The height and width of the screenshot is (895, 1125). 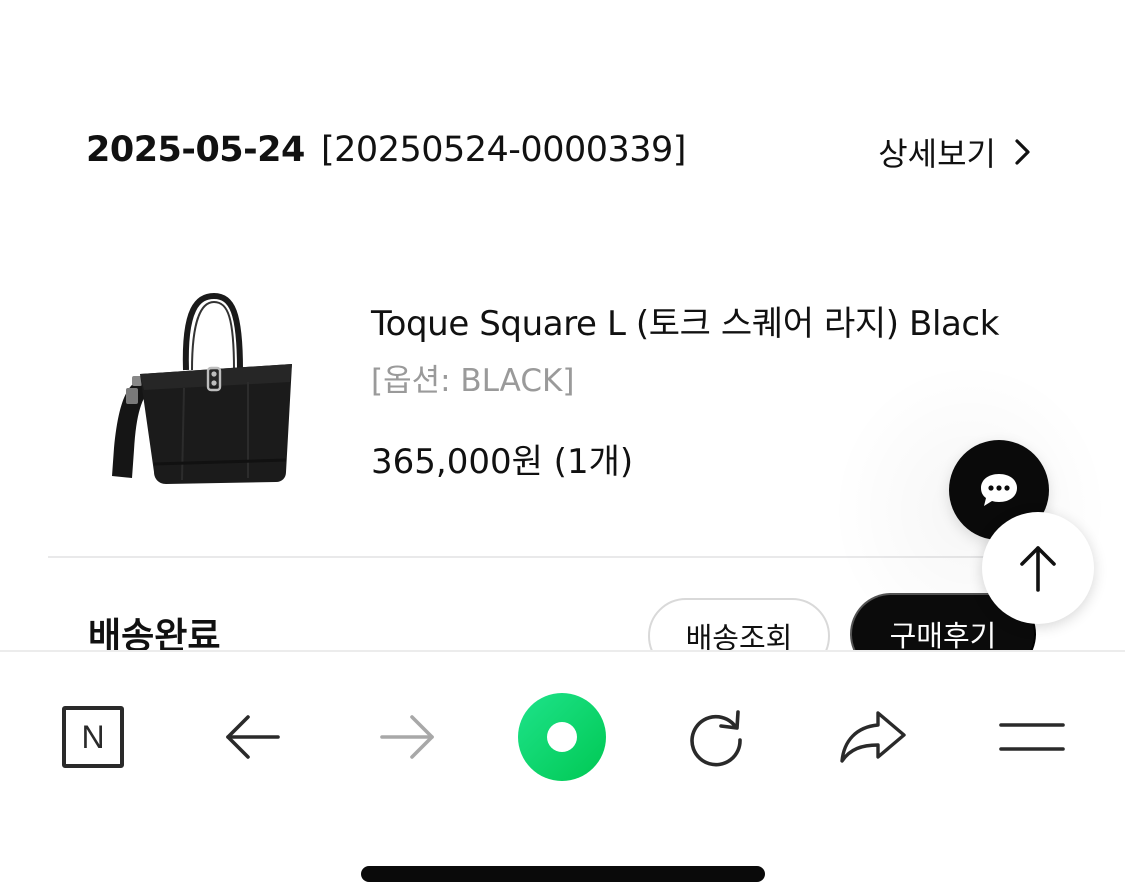 I want to click on order-number: [20250524-0000339], so click(x=503, y=150).